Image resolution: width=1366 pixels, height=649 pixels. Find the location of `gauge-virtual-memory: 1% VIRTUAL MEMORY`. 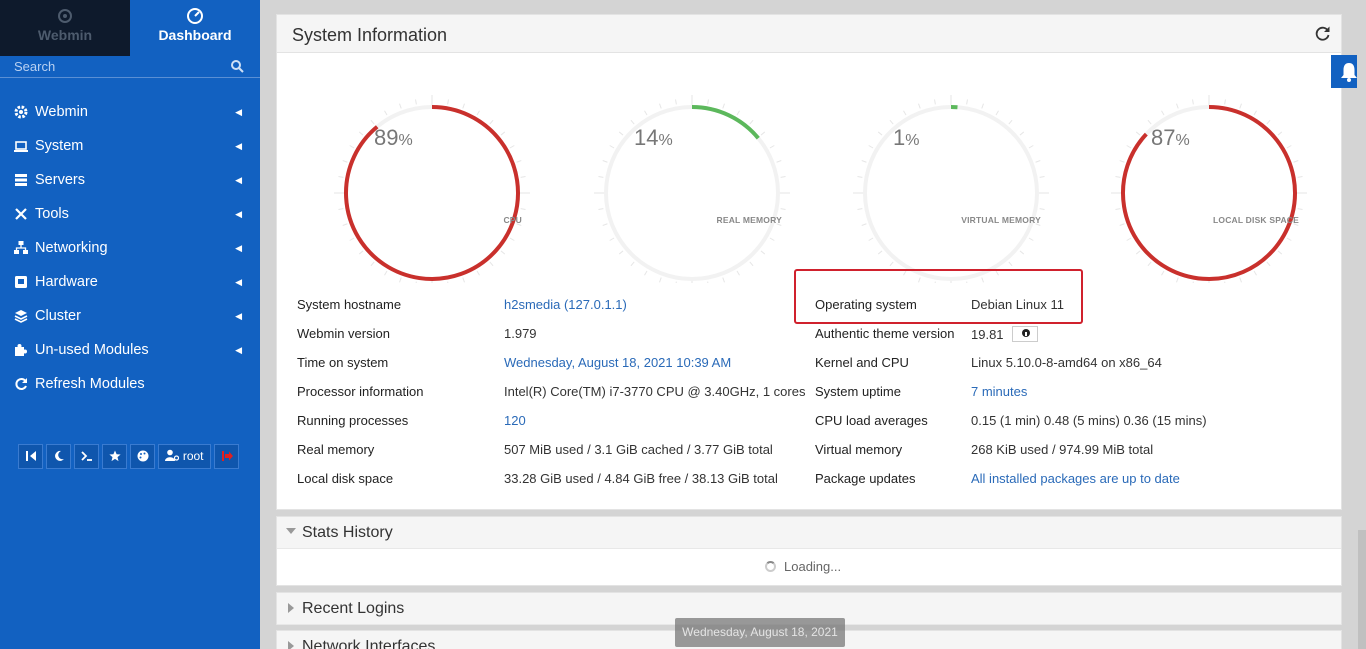

gauge-virtual-memory: 1% VIRTUAL MEMORY is located at coordinates (951, 173).